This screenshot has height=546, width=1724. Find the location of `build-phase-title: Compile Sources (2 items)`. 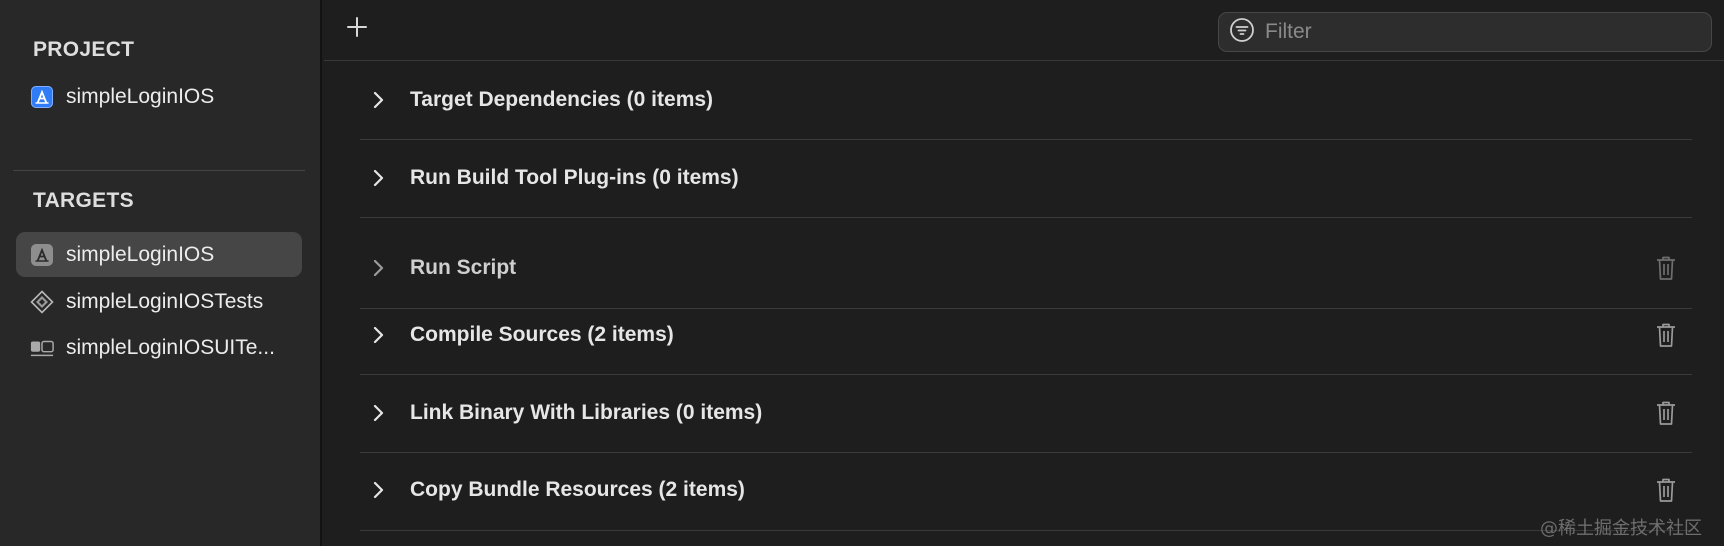

build-phase-title: Compile Sources (2 items) is located at coordinates (542, 334).